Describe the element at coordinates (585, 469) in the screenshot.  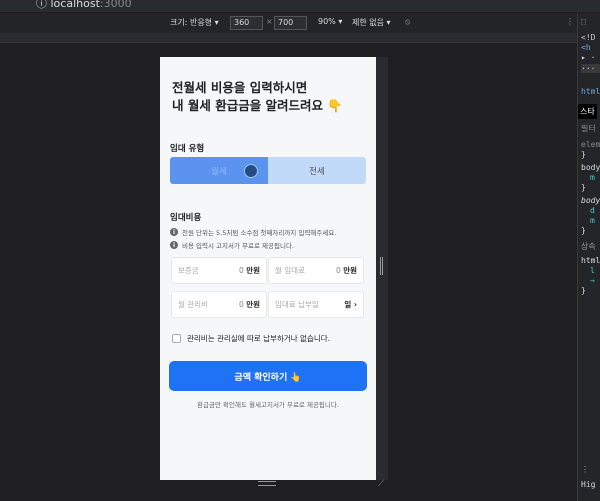
I see `more-icon: ⋮` at that location.